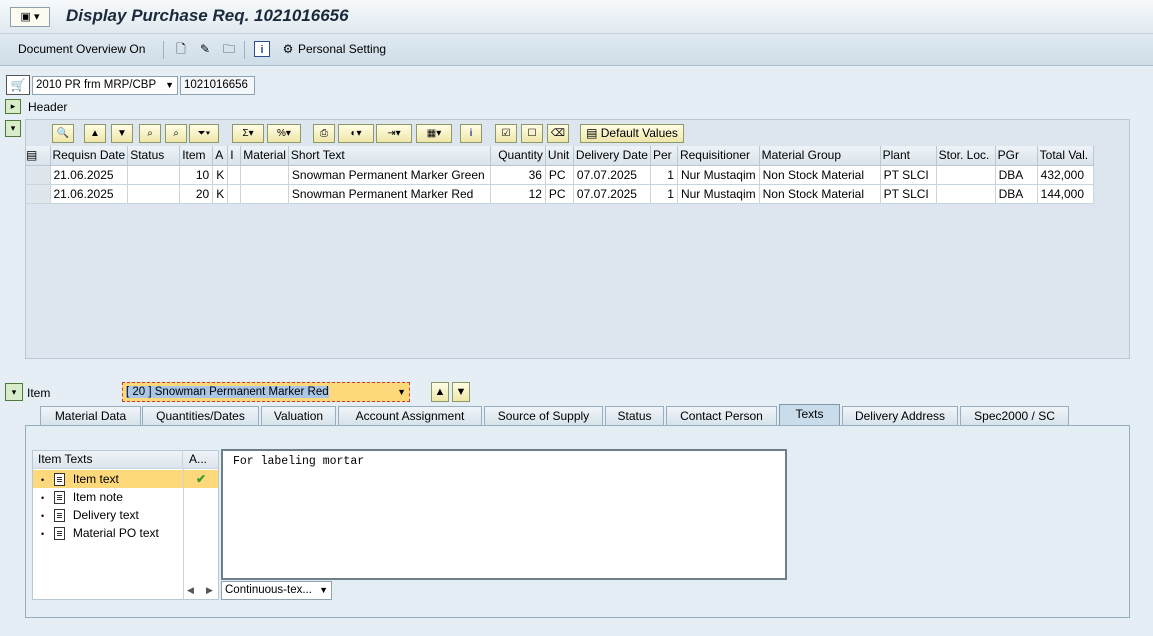  What do you see at coordinates (181, 49) in the screenshot?
I see `new-document-icon: 🗋` at bounding box center [181, 49].